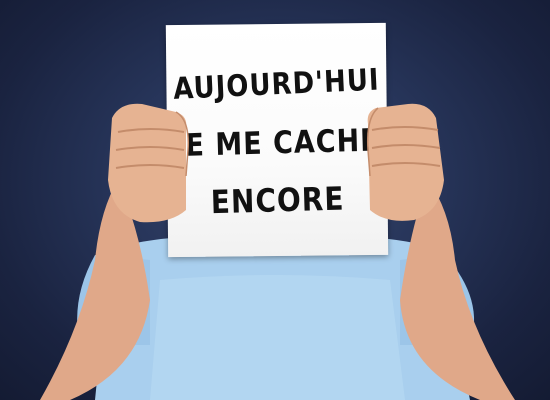 This screenshot has height=400, width=550. What do you see at coordinates (277, 143) in the screenshot?
I see `sign-line-2: JE ME CACHE` at bounding box center [277, 143].